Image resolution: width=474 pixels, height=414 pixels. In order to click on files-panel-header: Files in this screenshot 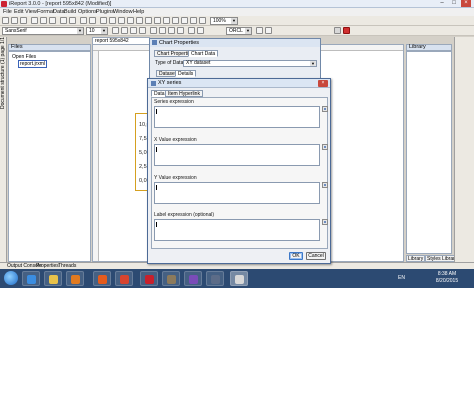, I will do `click(49, 47)`.